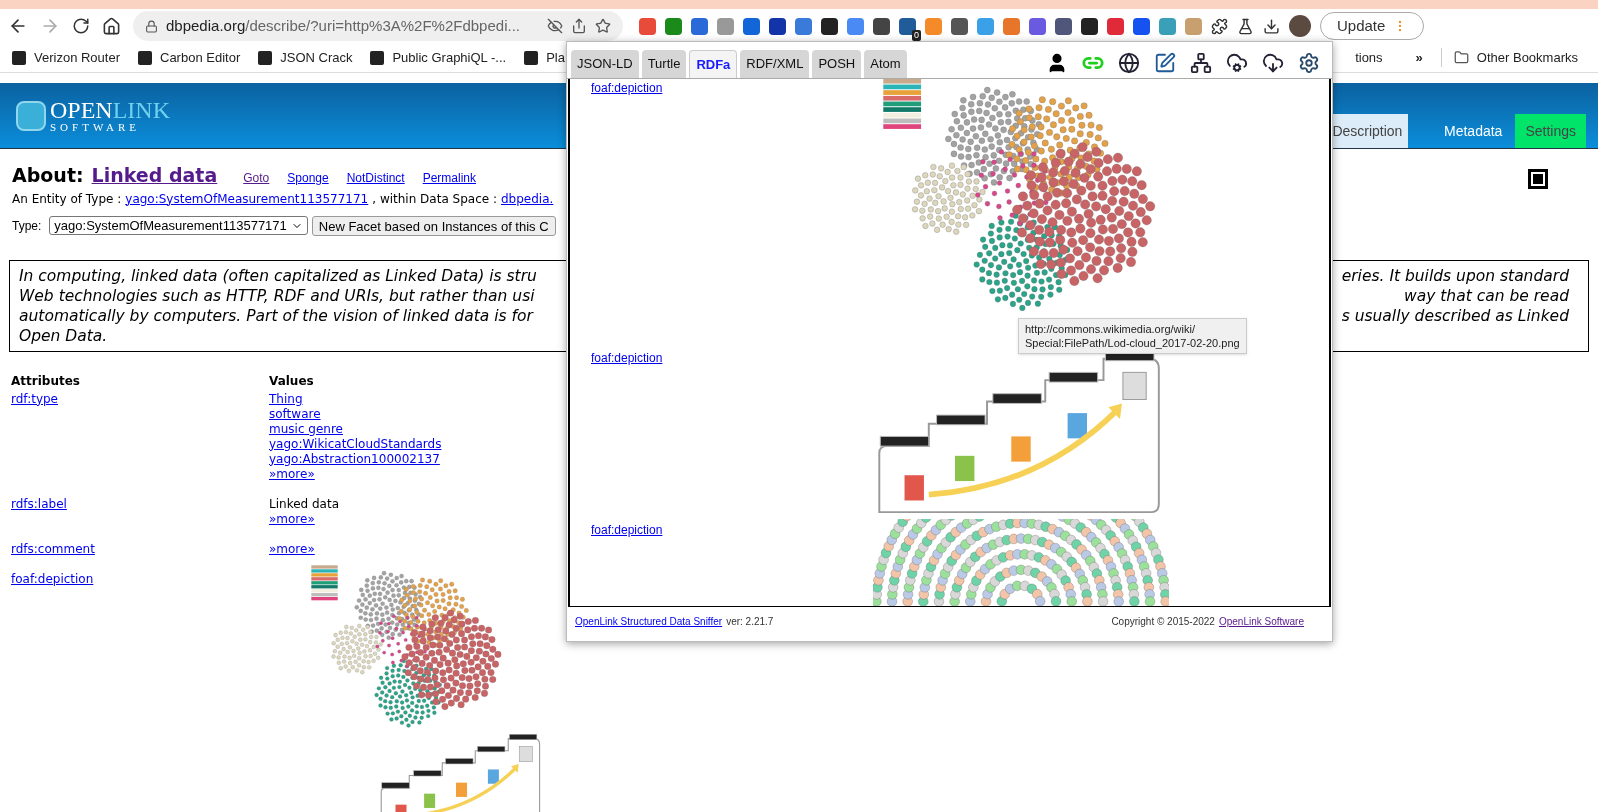  What do you see at coordinates (354, 459) in the screenshot?
I see `value-link: yago:Abstraction100002137` at bounding box center [354, 459].